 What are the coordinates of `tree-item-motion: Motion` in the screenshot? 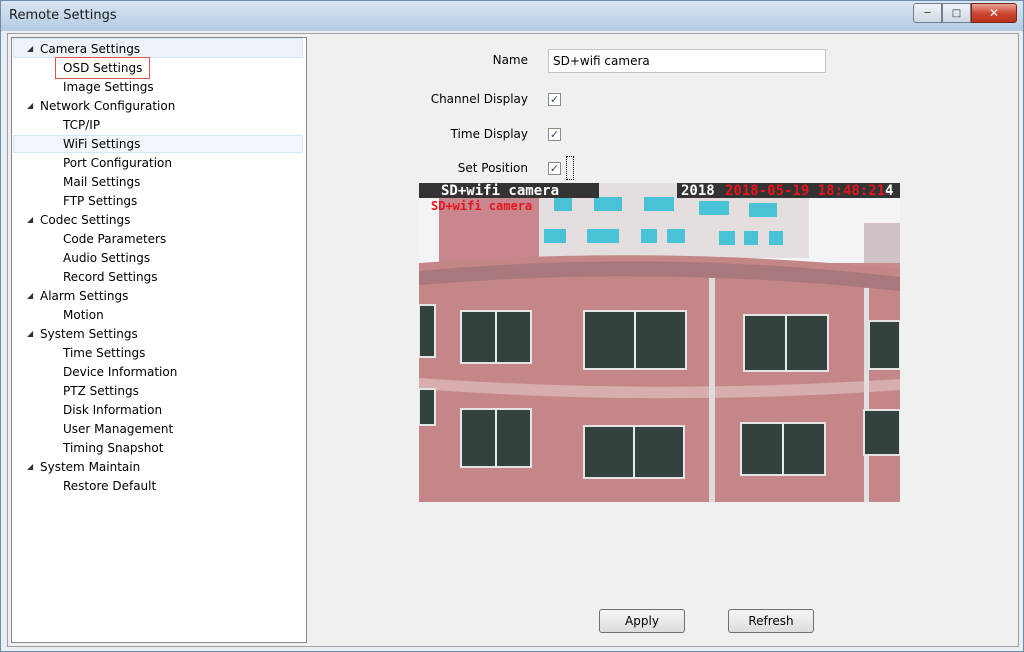 It's located at (83, 315).